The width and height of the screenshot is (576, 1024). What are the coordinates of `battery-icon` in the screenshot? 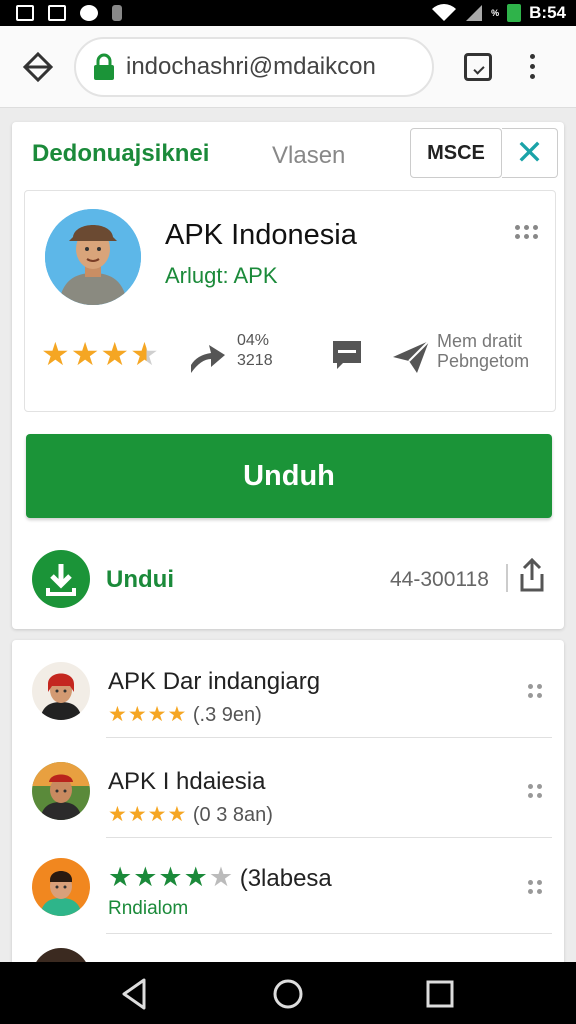 It's located at (514, 13).